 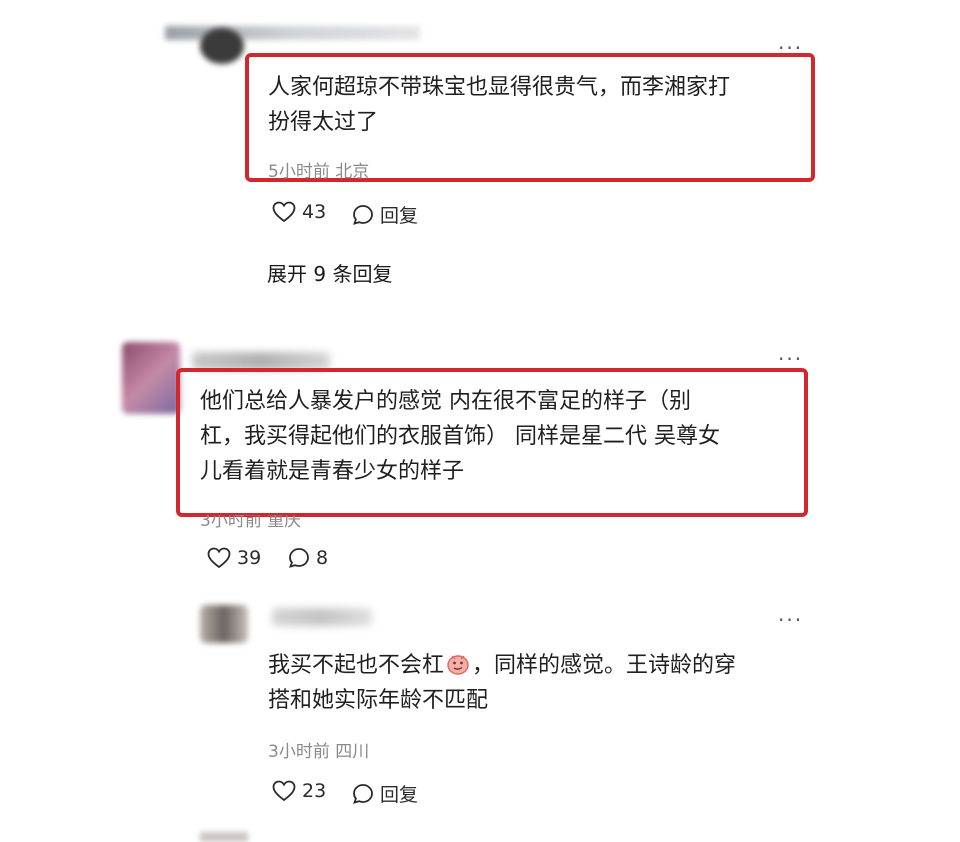 I want to click on like-button: 39, so click(x=234, y=558).